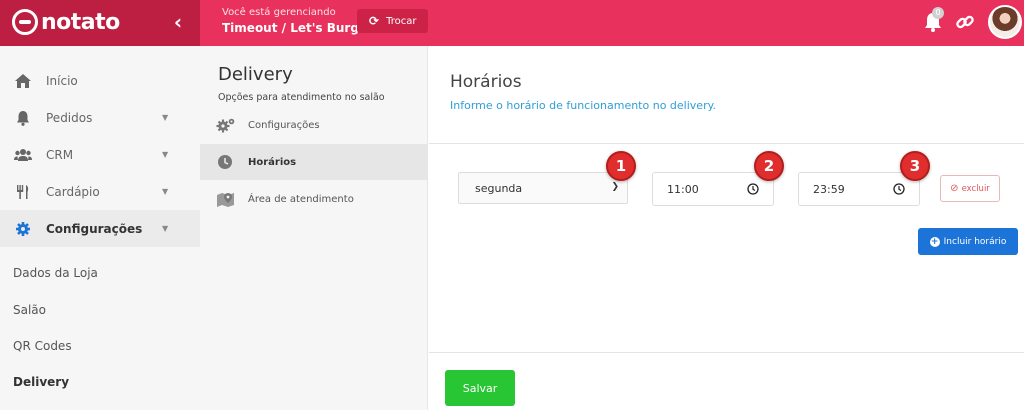  I want to click on panel-item-area-de-atendimento: Área de atendimento, so click(314, 199).